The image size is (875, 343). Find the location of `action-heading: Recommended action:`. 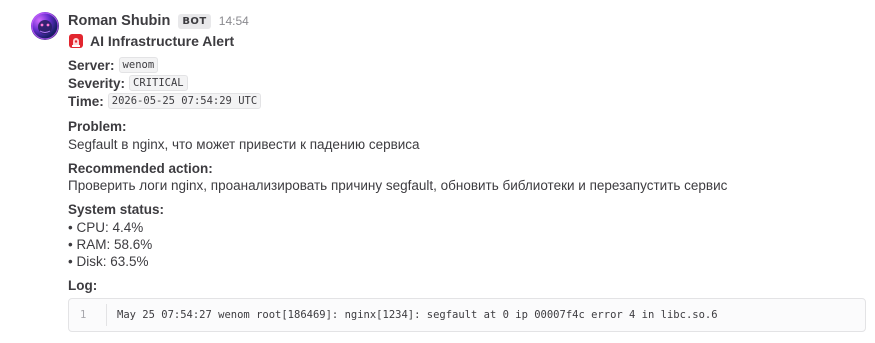

action-heading: Recommended action: is located at coordinates (140, 168).